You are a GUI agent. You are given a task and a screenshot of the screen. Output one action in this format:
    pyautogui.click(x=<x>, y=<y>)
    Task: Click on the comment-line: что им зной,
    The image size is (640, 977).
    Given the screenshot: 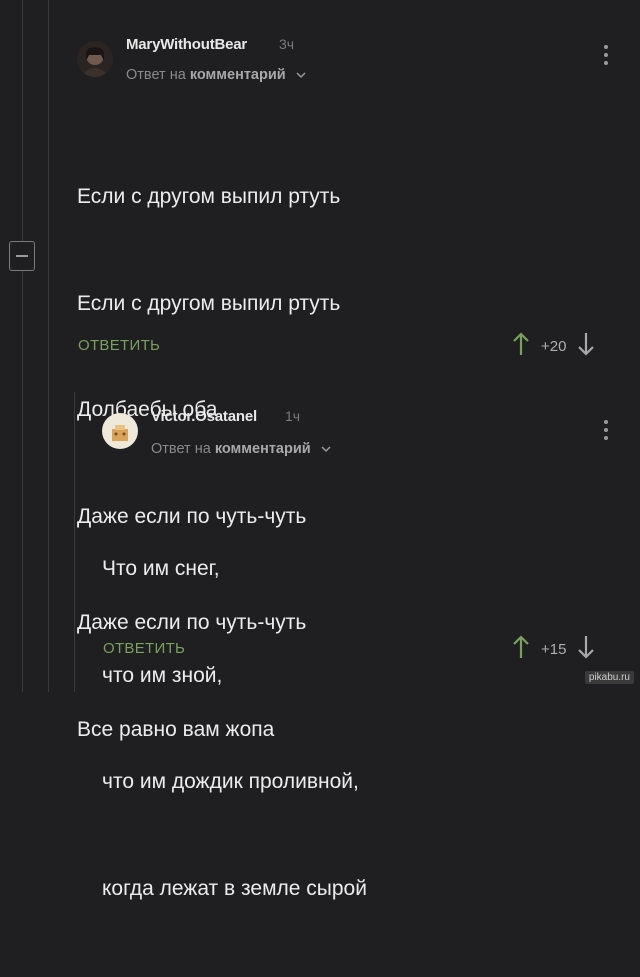 What is the action you would take?
    pyautogui.click(x=162, y=675)
    